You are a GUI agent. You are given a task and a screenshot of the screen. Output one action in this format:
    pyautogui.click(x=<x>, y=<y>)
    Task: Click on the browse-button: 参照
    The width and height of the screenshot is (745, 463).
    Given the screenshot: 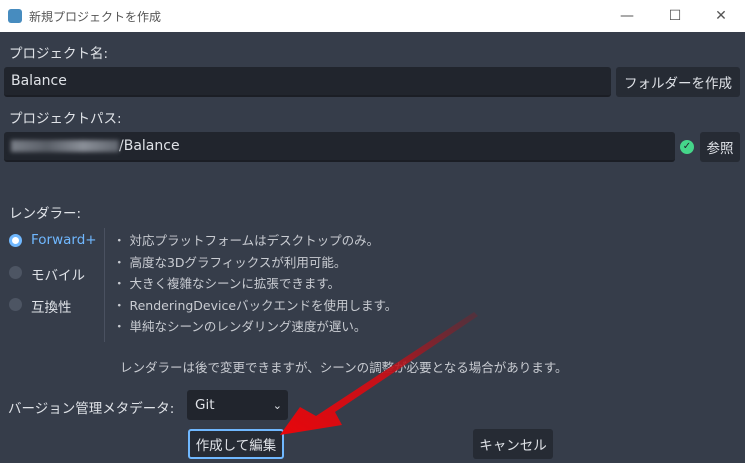 What is the action you would take?
    pyautogui.click(x=720, y=147)
    